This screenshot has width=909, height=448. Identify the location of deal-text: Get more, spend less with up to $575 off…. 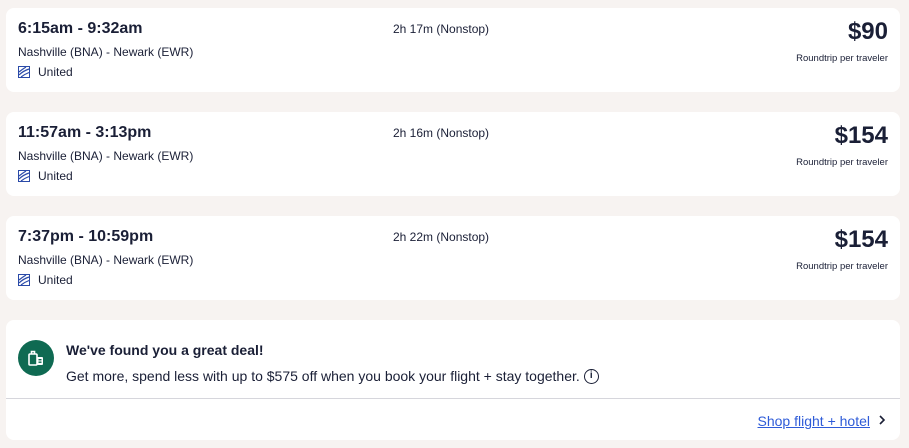
(323, 376).